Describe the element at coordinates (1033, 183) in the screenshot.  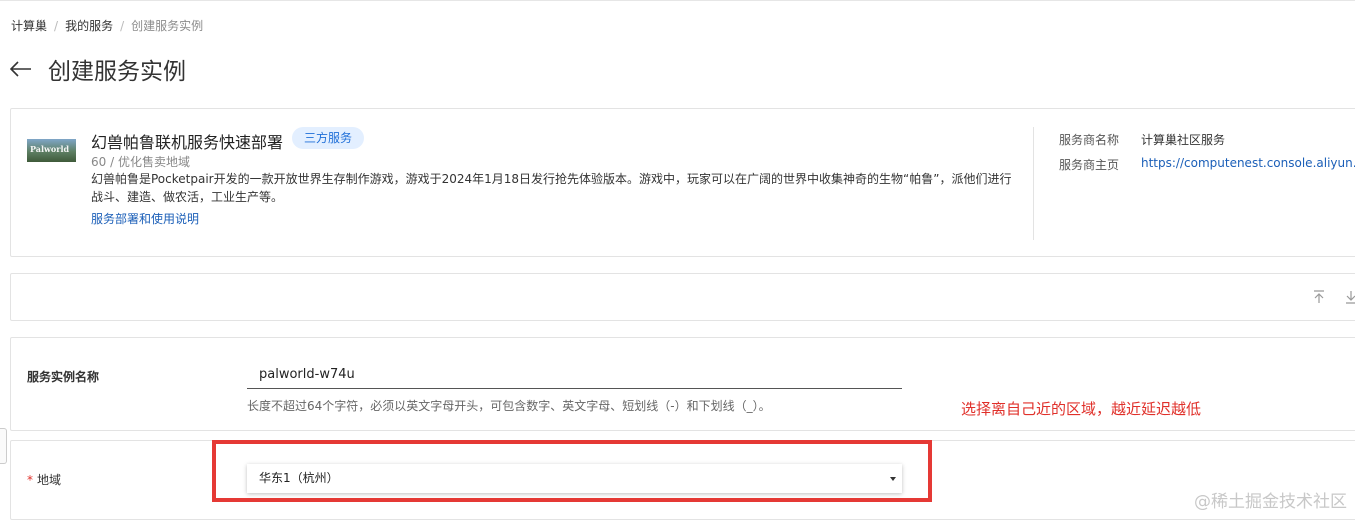
I see `vertical-divider` at that location.